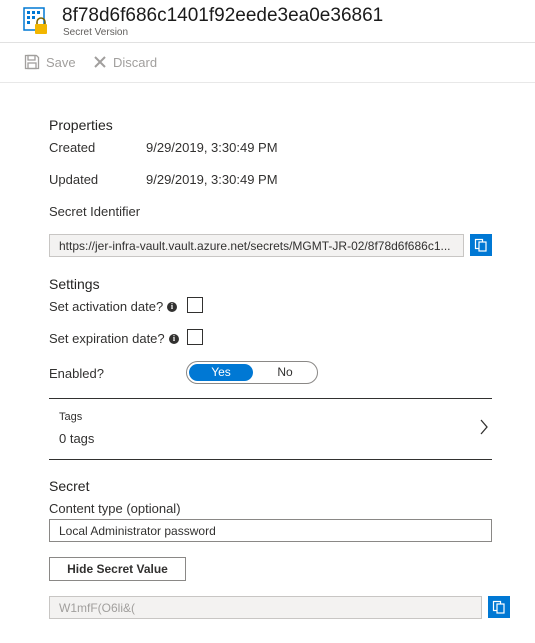  I want to click on discard-button: Discard, so click(125, 62).